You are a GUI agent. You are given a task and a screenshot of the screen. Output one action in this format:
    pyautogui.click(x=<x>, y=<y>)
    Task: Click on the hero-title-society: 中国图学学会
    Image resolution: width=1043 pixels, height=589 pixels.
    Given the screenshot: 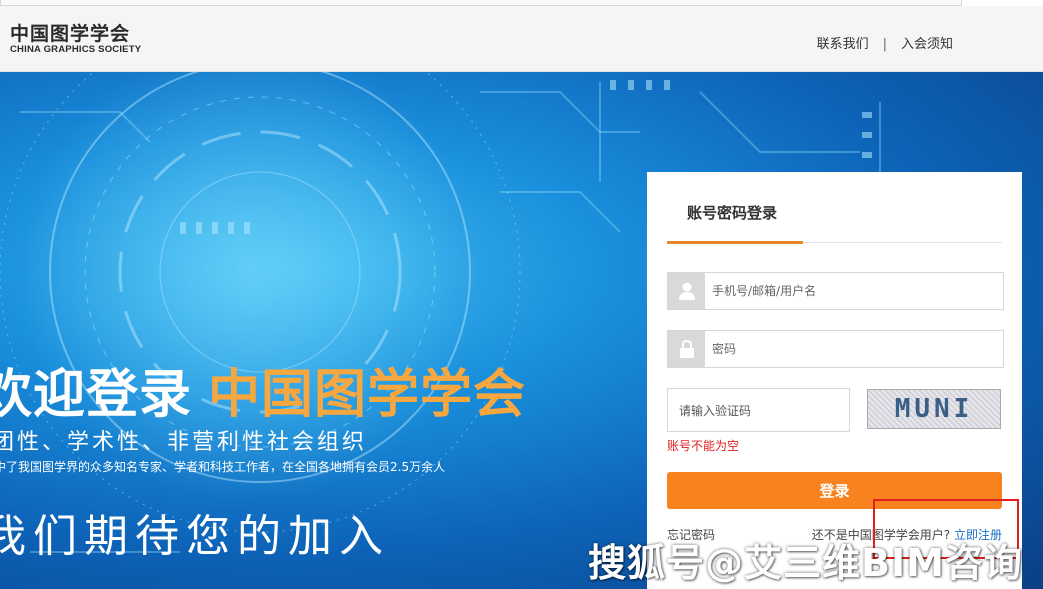 What is the action you would take?
    pyautogui.click(x=367, y=395)
    